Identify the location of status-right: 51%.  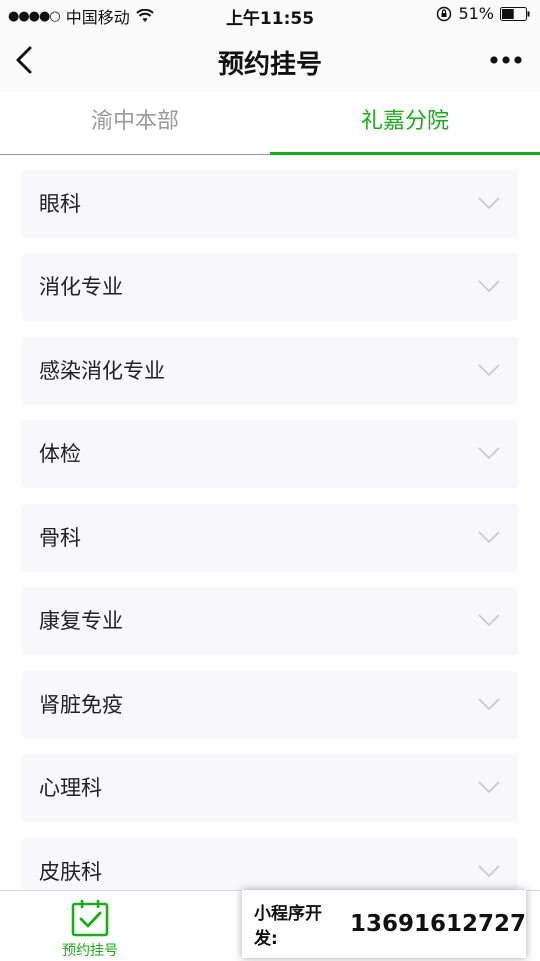
(483, 13).